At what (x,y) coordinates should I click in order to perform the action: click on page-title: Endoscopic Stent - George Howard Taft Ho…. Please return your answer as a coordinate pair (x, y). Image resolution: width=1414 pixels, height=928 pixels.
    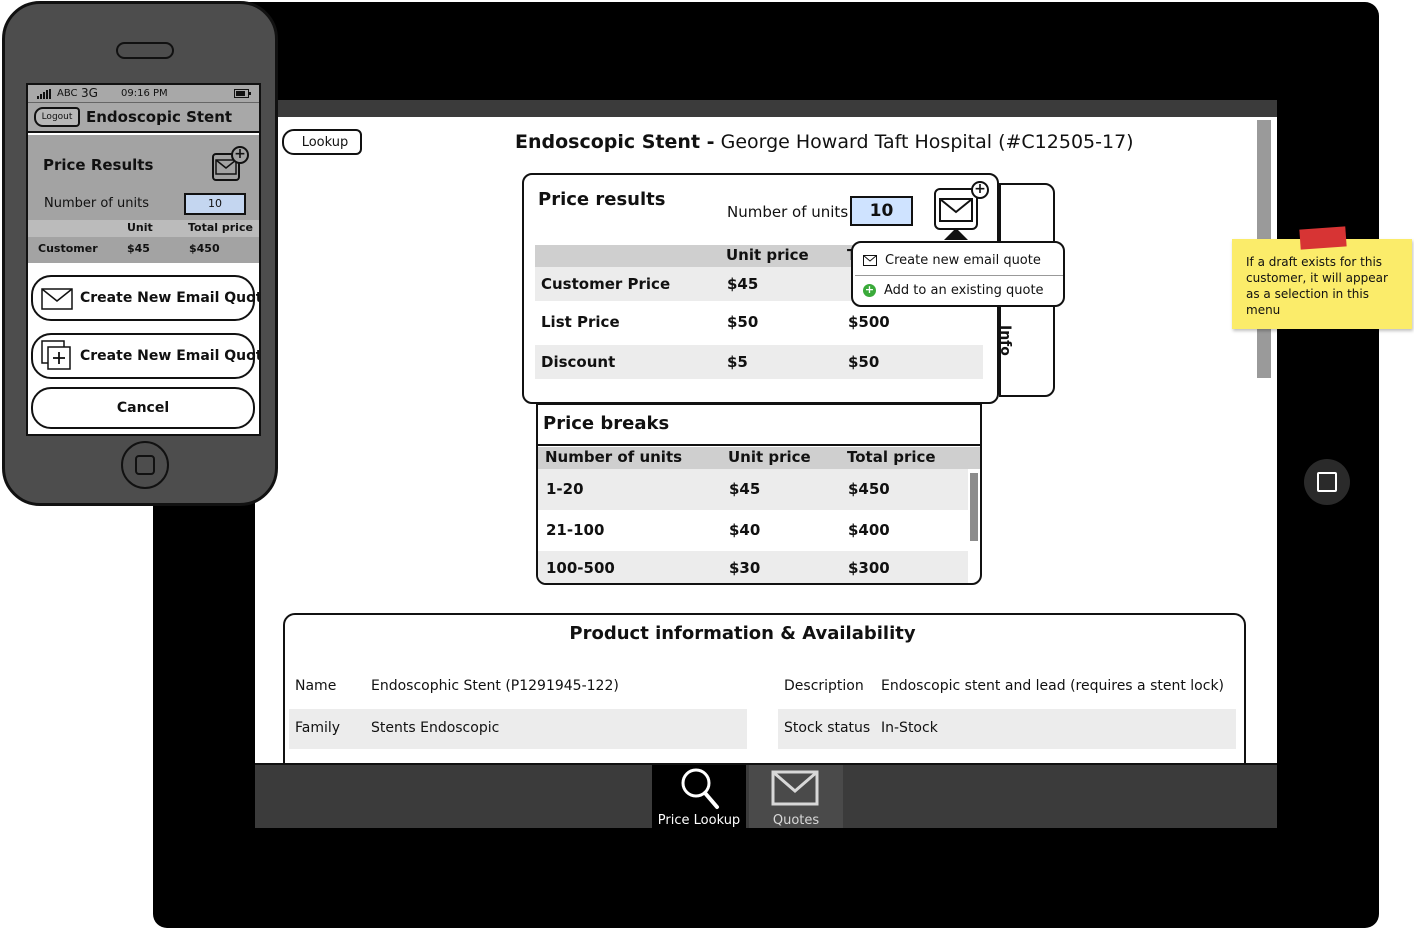
    Looking at the image, I should click on (824, 142).